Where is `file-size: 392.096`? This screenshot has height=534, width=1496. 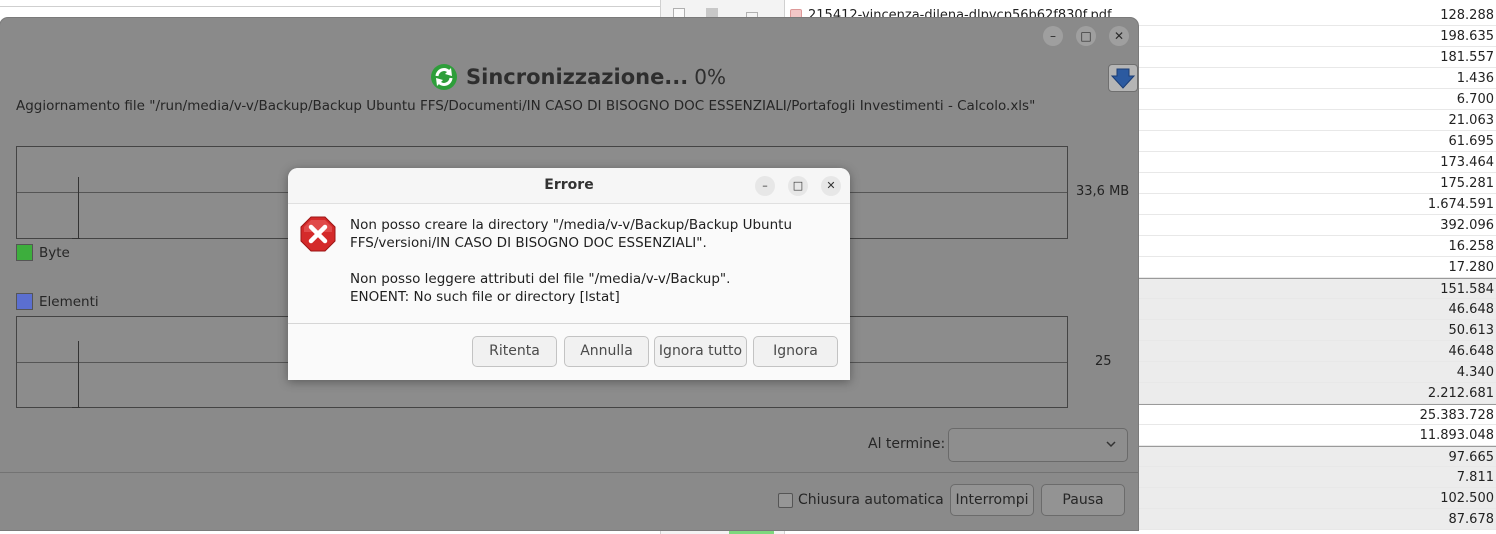 file-size: 392.096 is located at coordinates (1467, 225).